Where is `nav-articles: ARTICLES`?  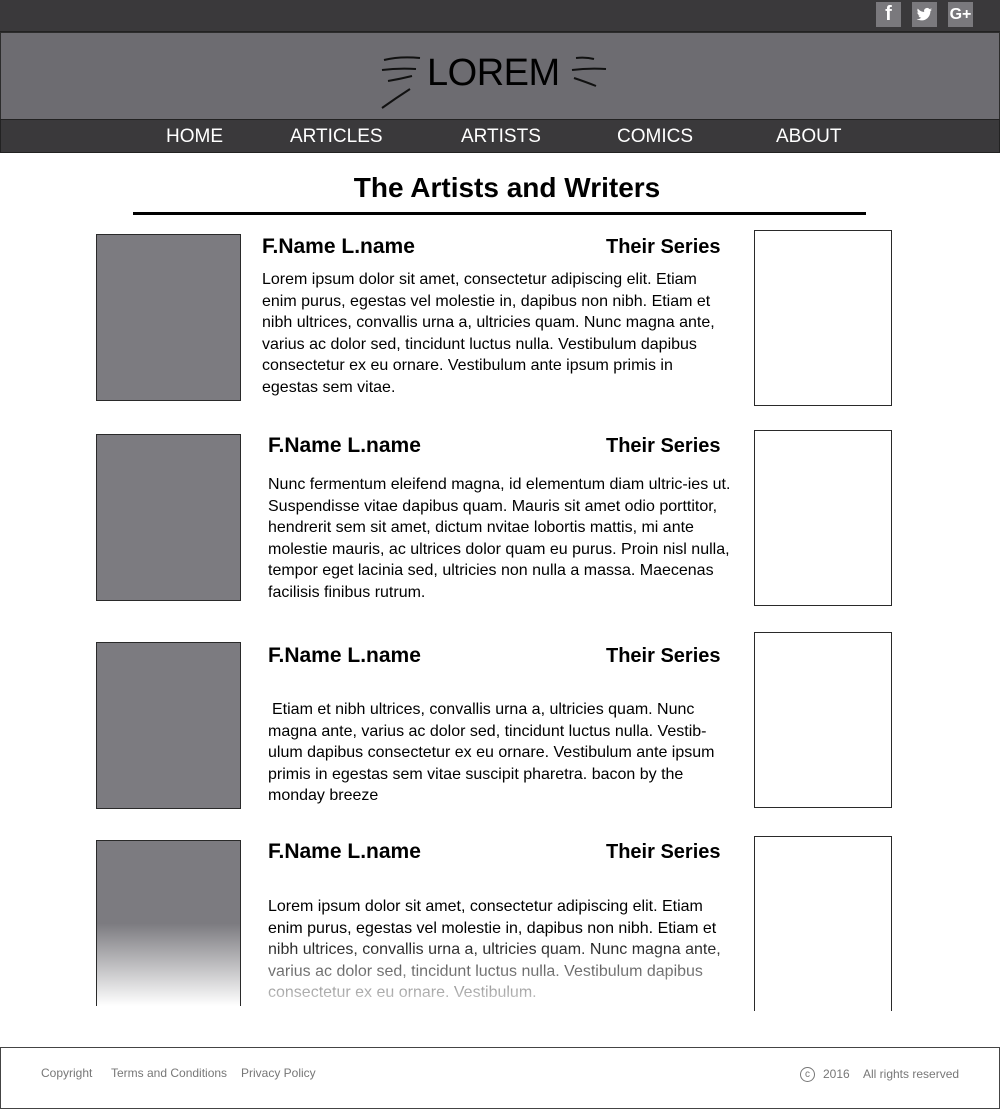
nav-articles: ARTICLES is located at coordinates (336, 137).